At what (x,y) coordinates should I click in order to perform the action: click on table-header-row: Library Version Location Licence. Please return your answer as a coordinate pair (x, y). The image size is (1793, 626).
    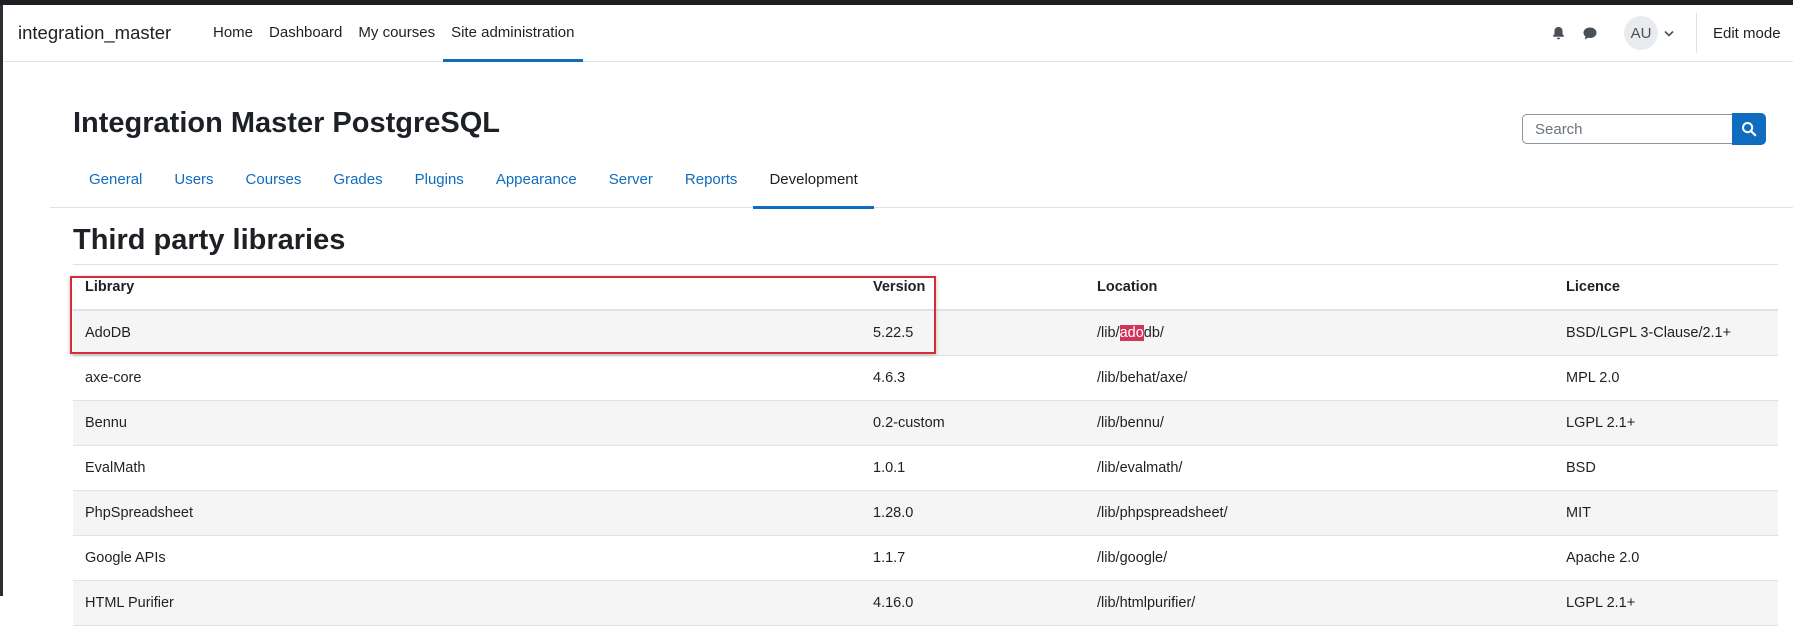
    Looking at the image, I should click on (925, 288).